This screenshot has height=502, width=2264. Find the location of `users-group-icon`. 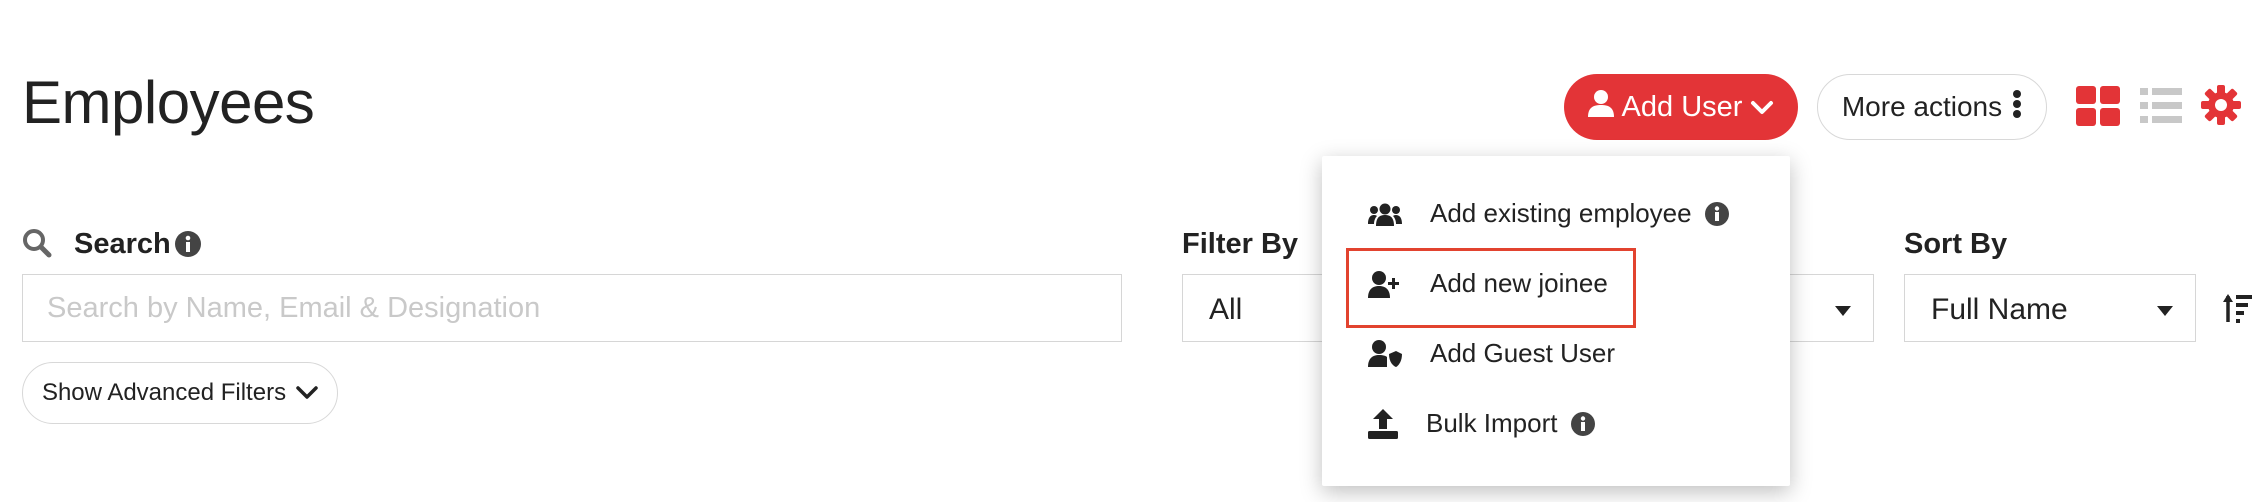

users-group-icon is located at coordinates (1385, 214).